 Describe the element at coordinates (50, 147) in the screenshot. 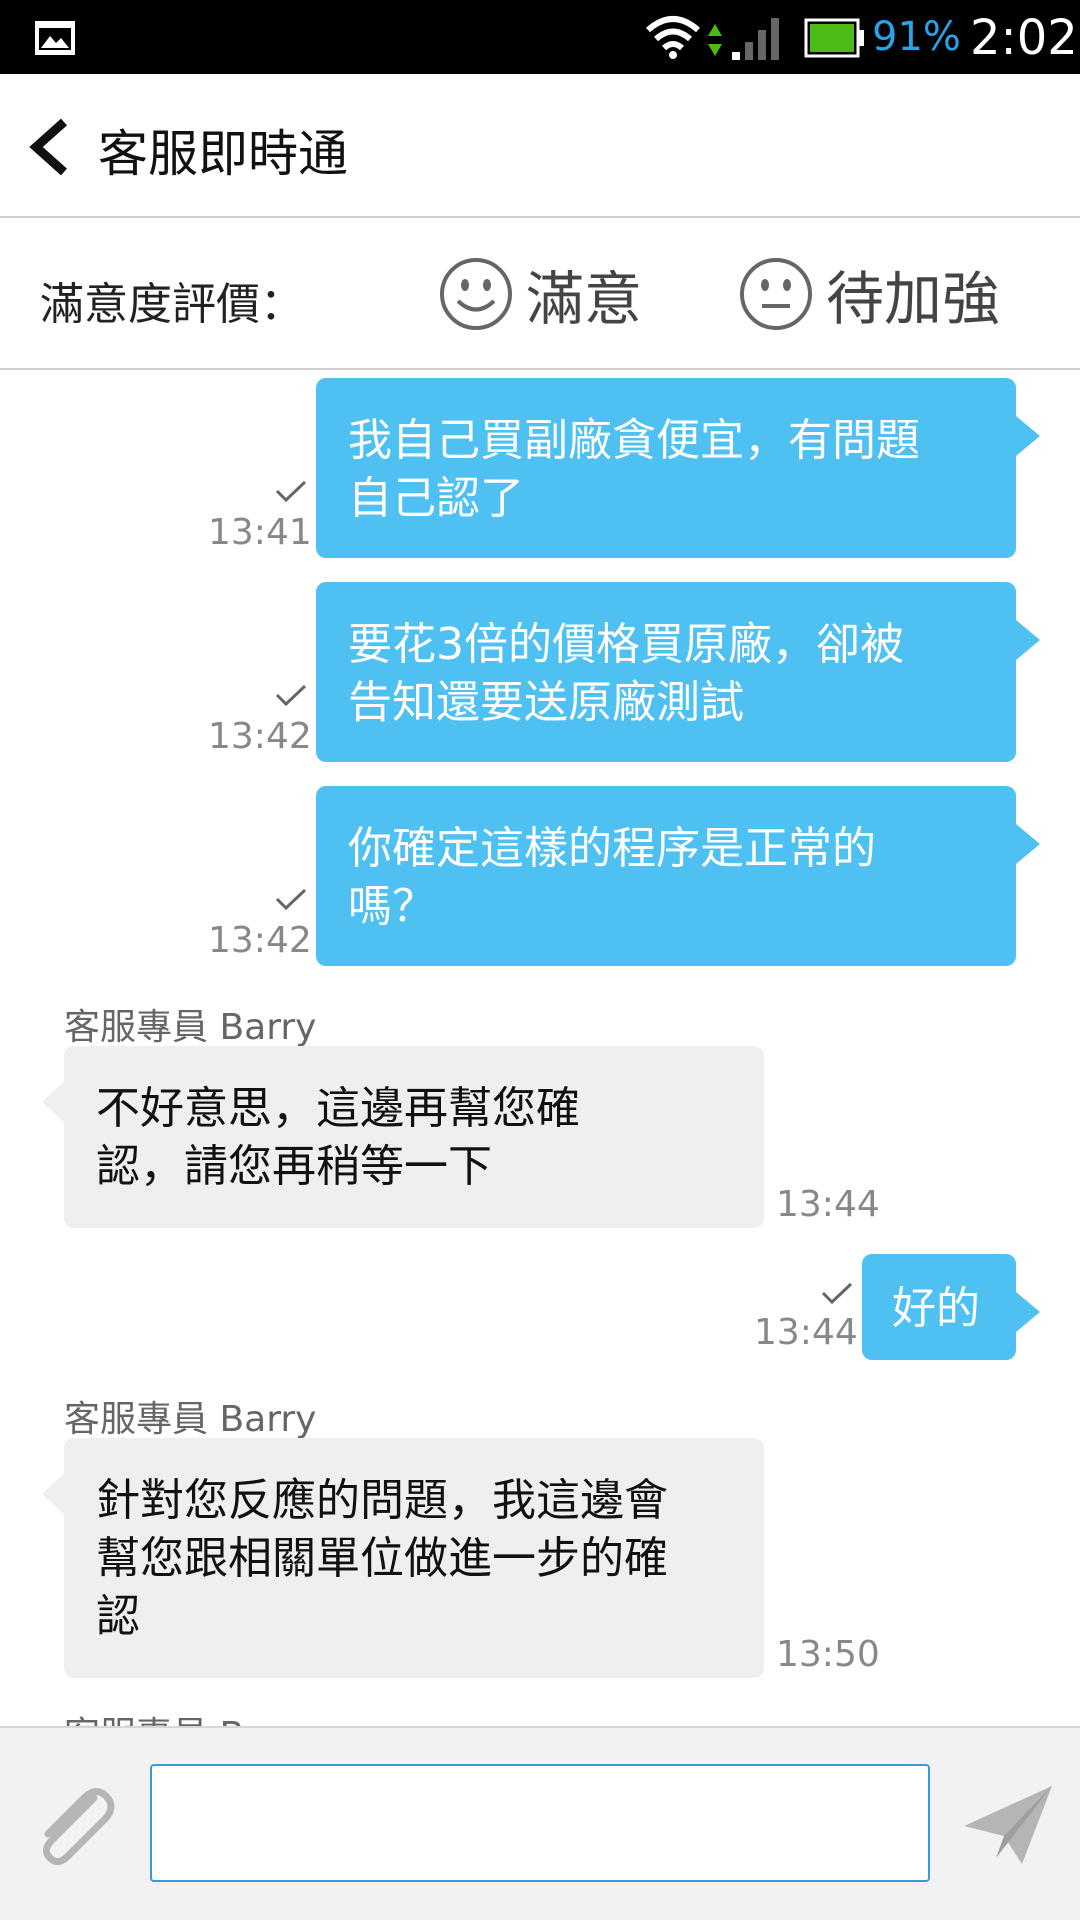

I see `back-arrow-icon` at that location.